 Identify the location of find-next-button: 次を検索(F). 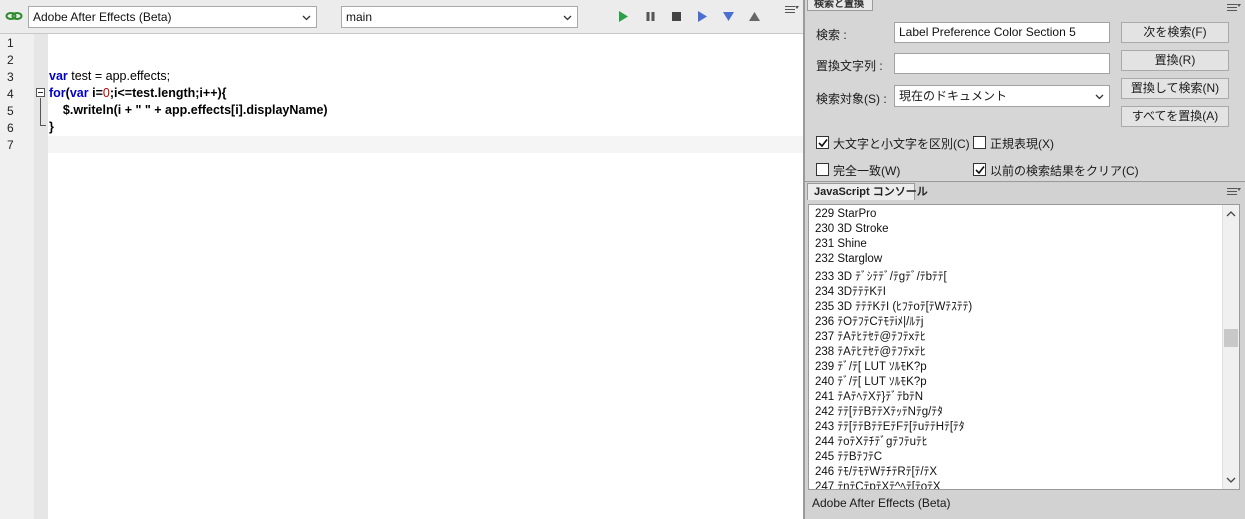
(1175, 32).